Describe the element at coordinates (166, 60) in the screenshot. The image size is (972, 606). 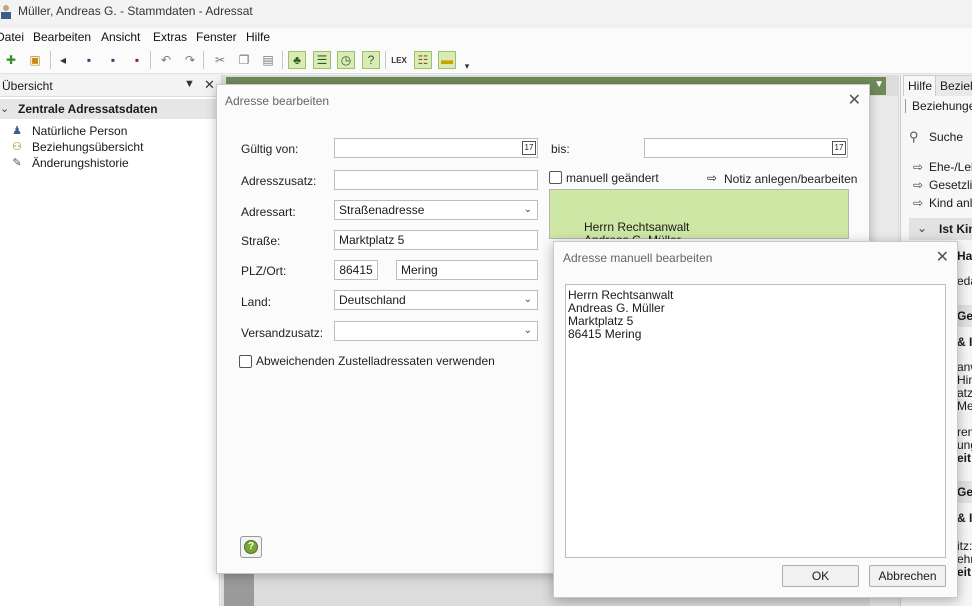
I see `undo-icon: ↶` at that location.